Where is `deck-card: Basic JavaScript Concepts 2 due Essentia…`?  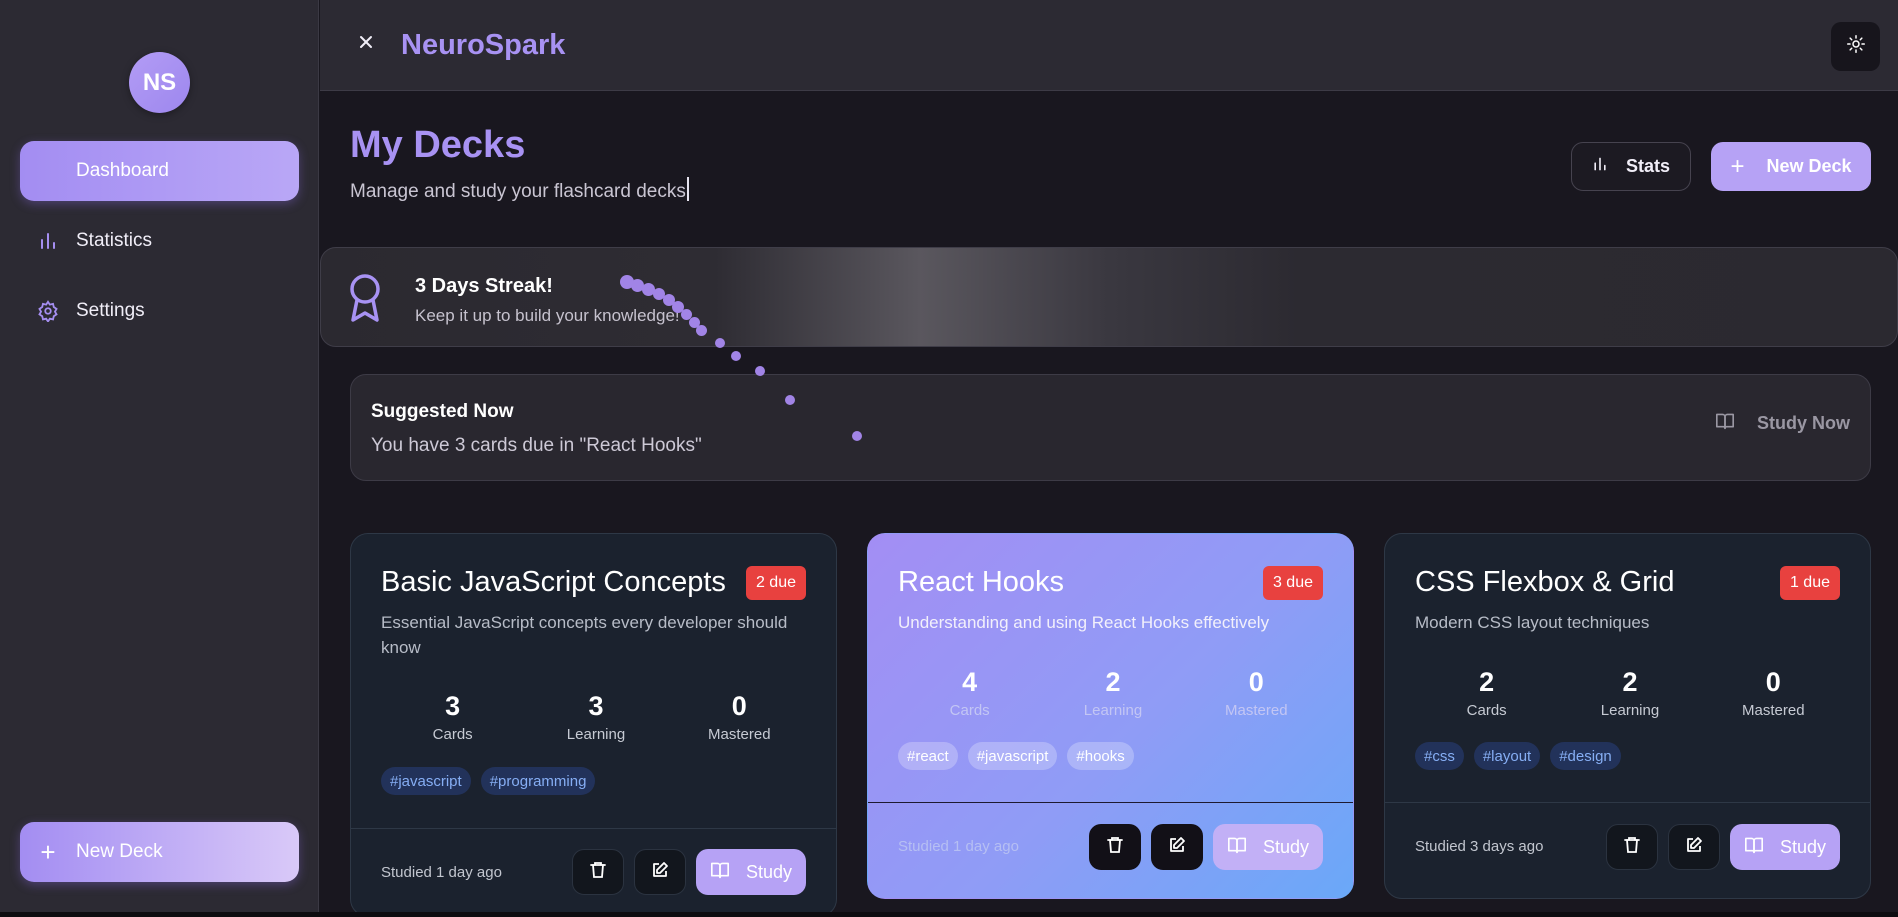 deck-card: Basic JavaScript Concepts 2 due Essentia… is located at coordinates (593, 725).